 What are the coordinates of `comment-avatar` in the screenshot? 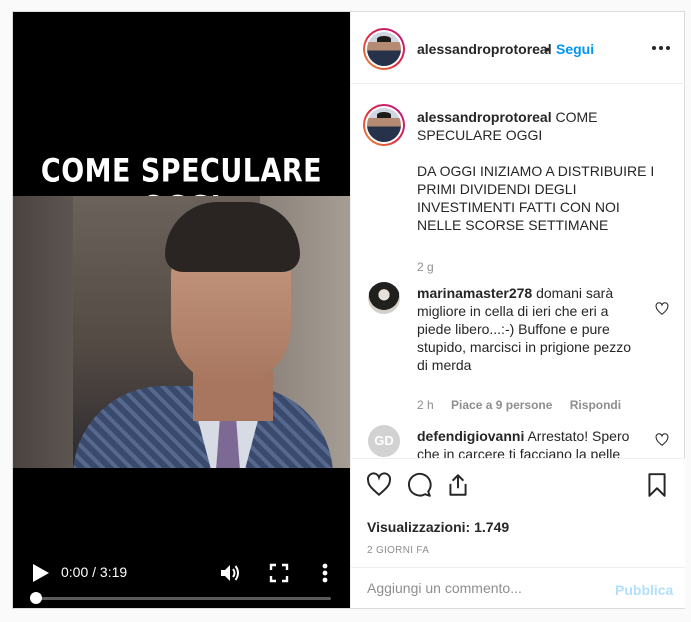 It's located at (384, 298).